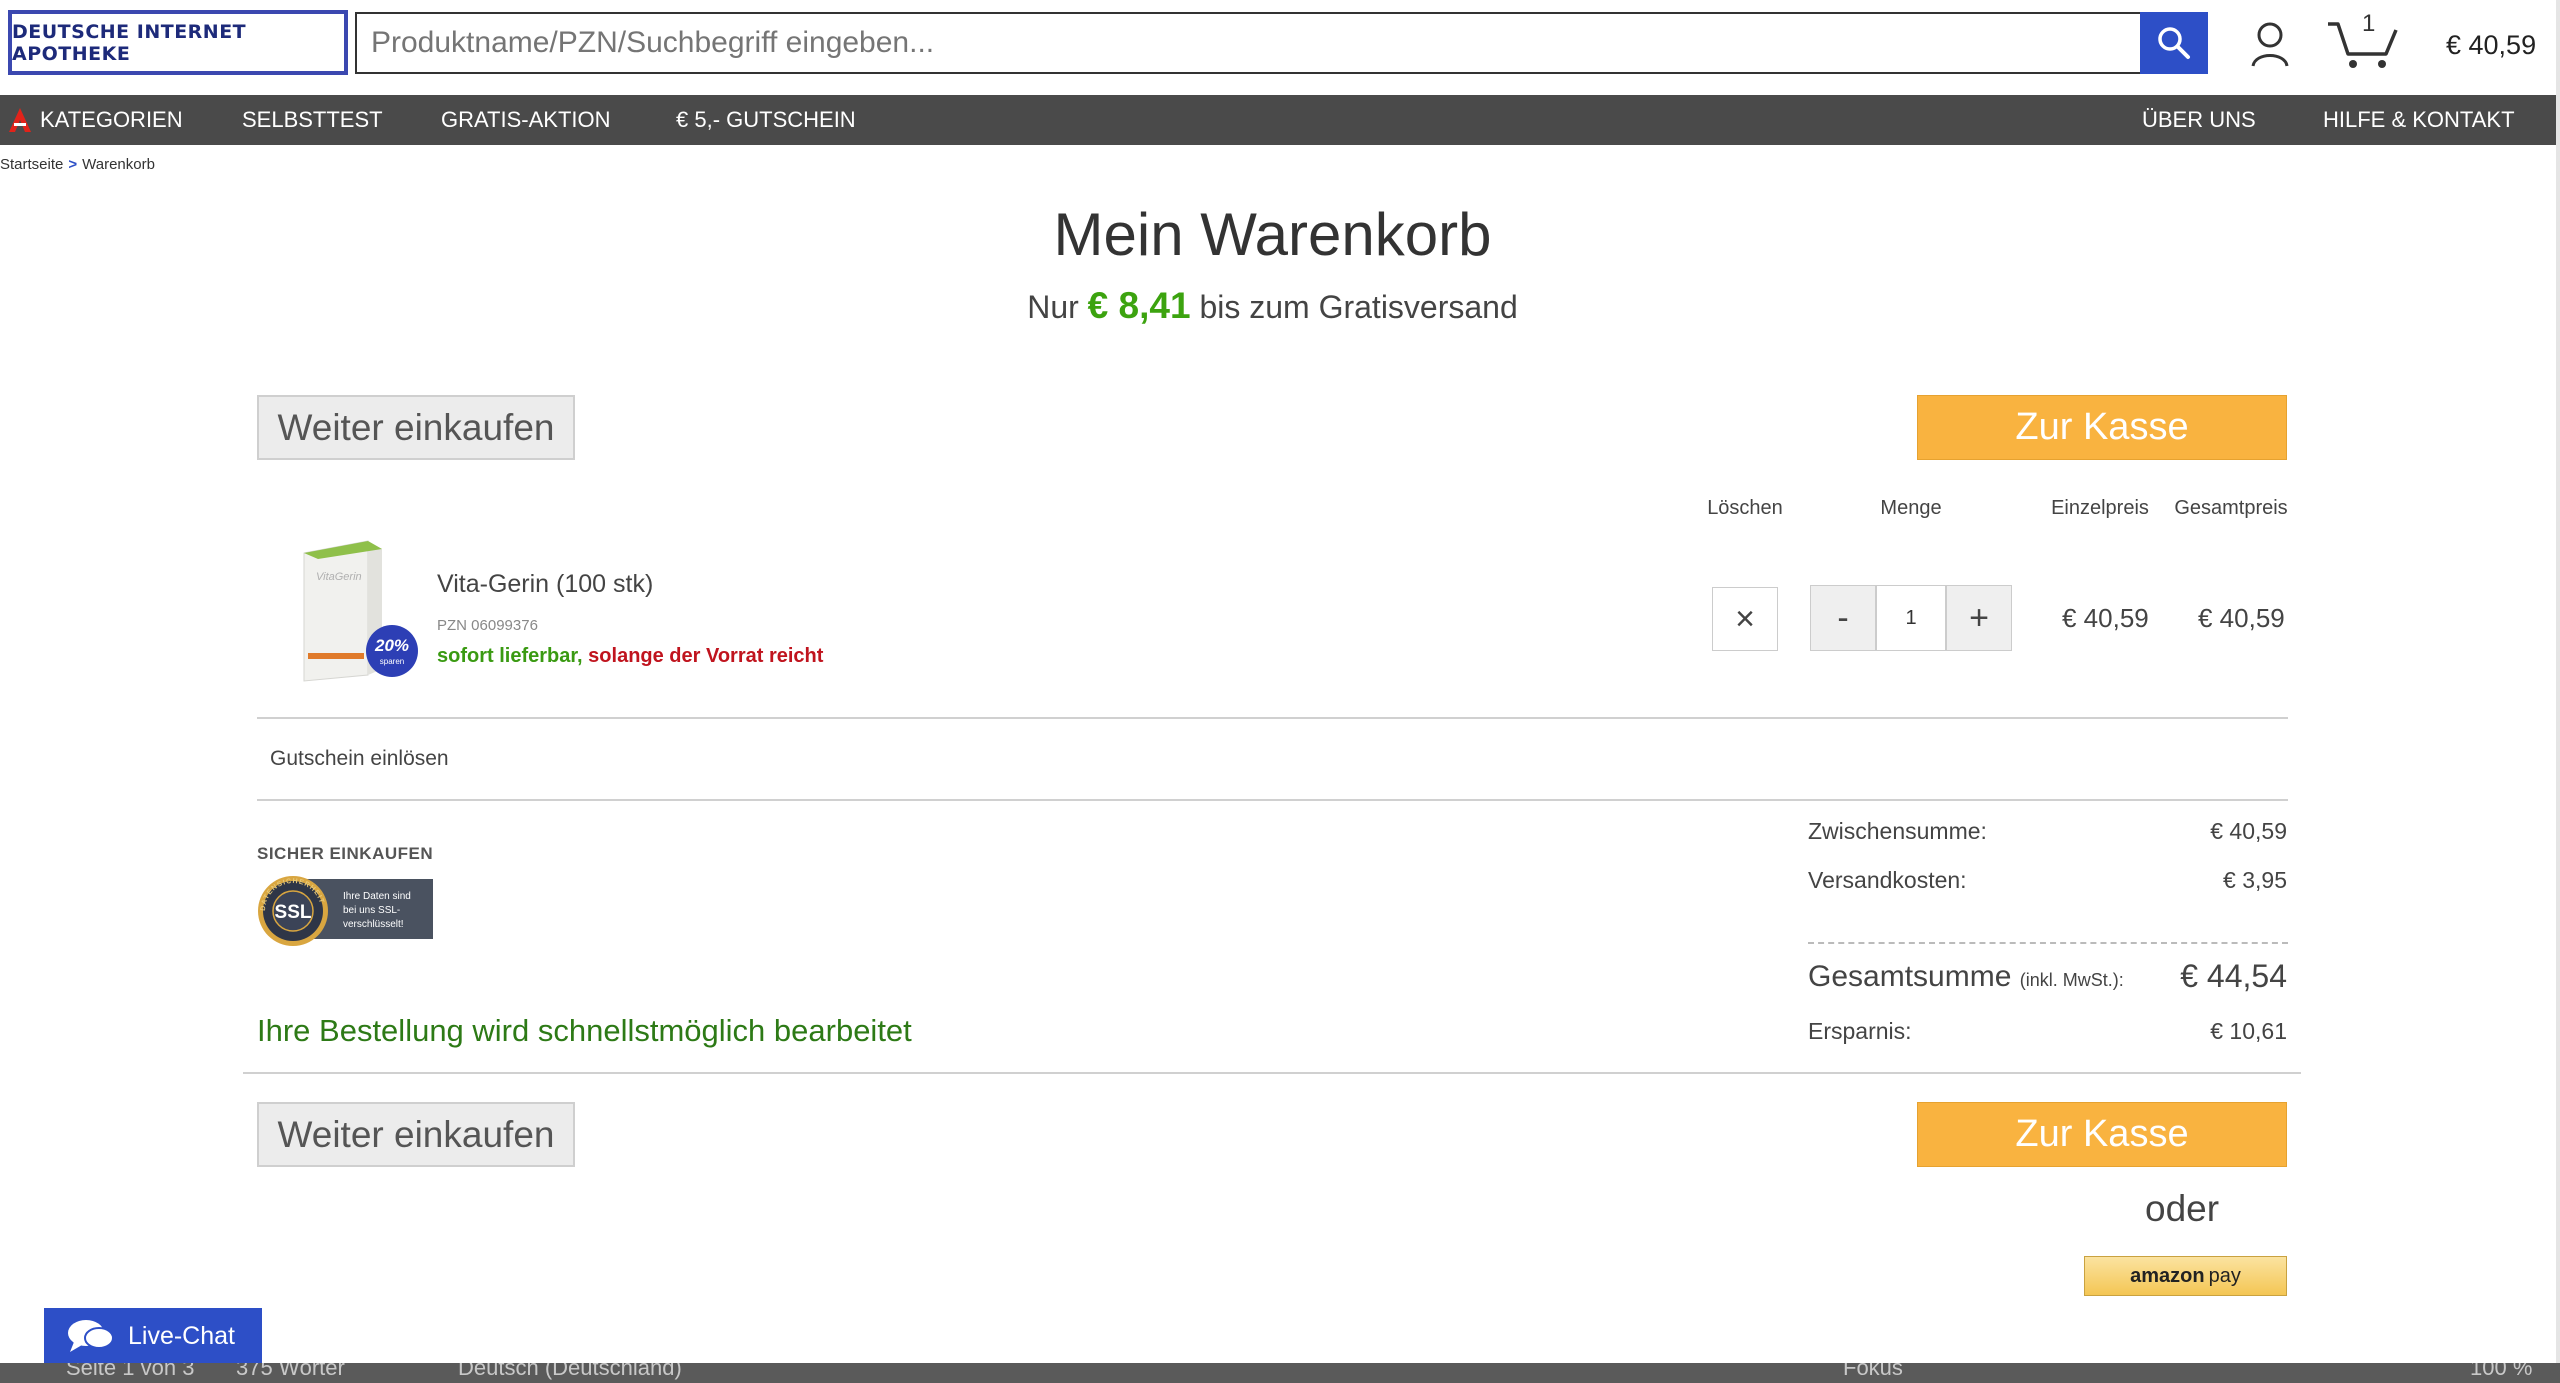 The width and height of the screenshot is (2560, 1383). I want to click on user-account-icon, so click(2270, 44).